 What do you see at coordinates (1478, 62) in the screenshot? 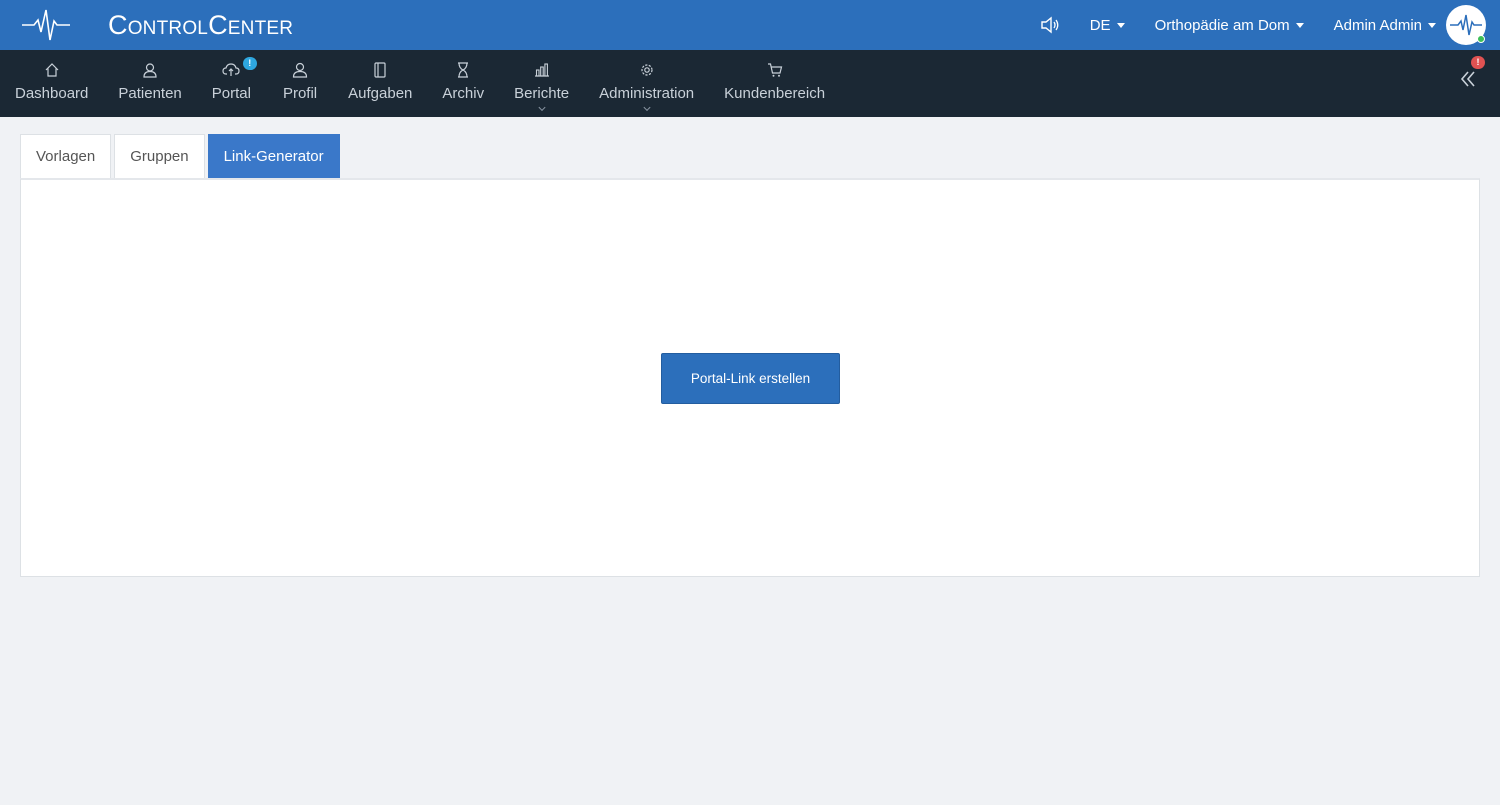
I see `collapse-notification-badge: !` at bounding box center [1478, 62].